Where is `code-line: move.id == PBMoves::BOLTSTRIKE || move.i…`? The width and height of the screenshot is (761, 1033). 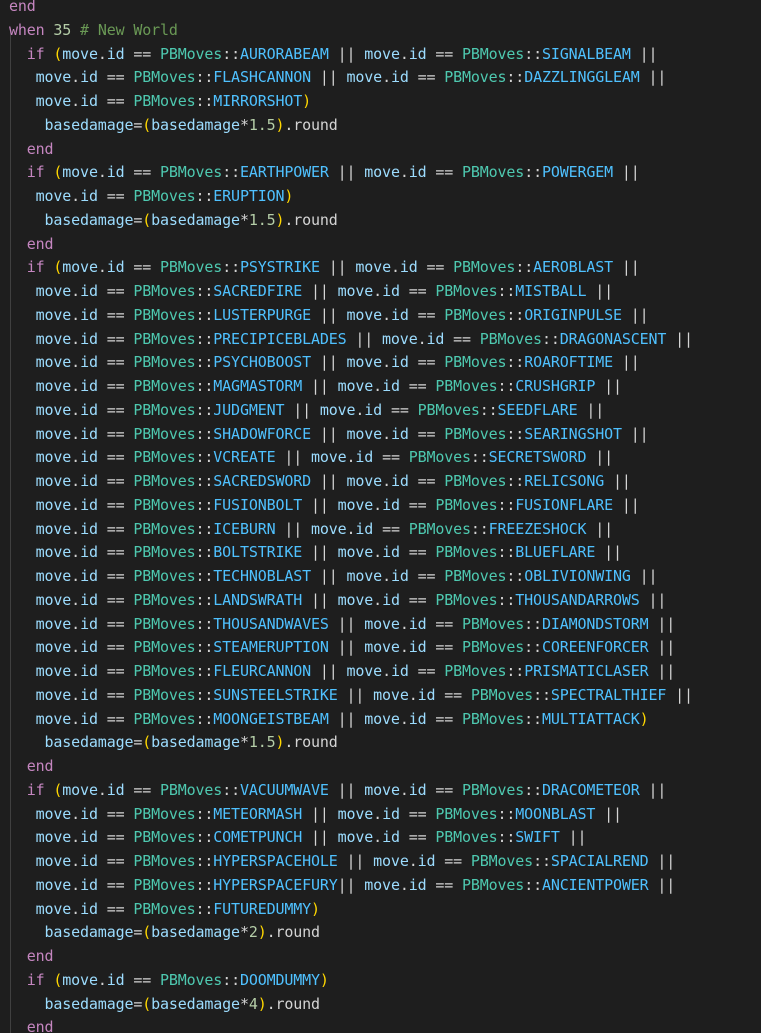 code-line: move.id == PBMoves::BOLTSTRIKE || move.i… is located at coordinates (315, 552).